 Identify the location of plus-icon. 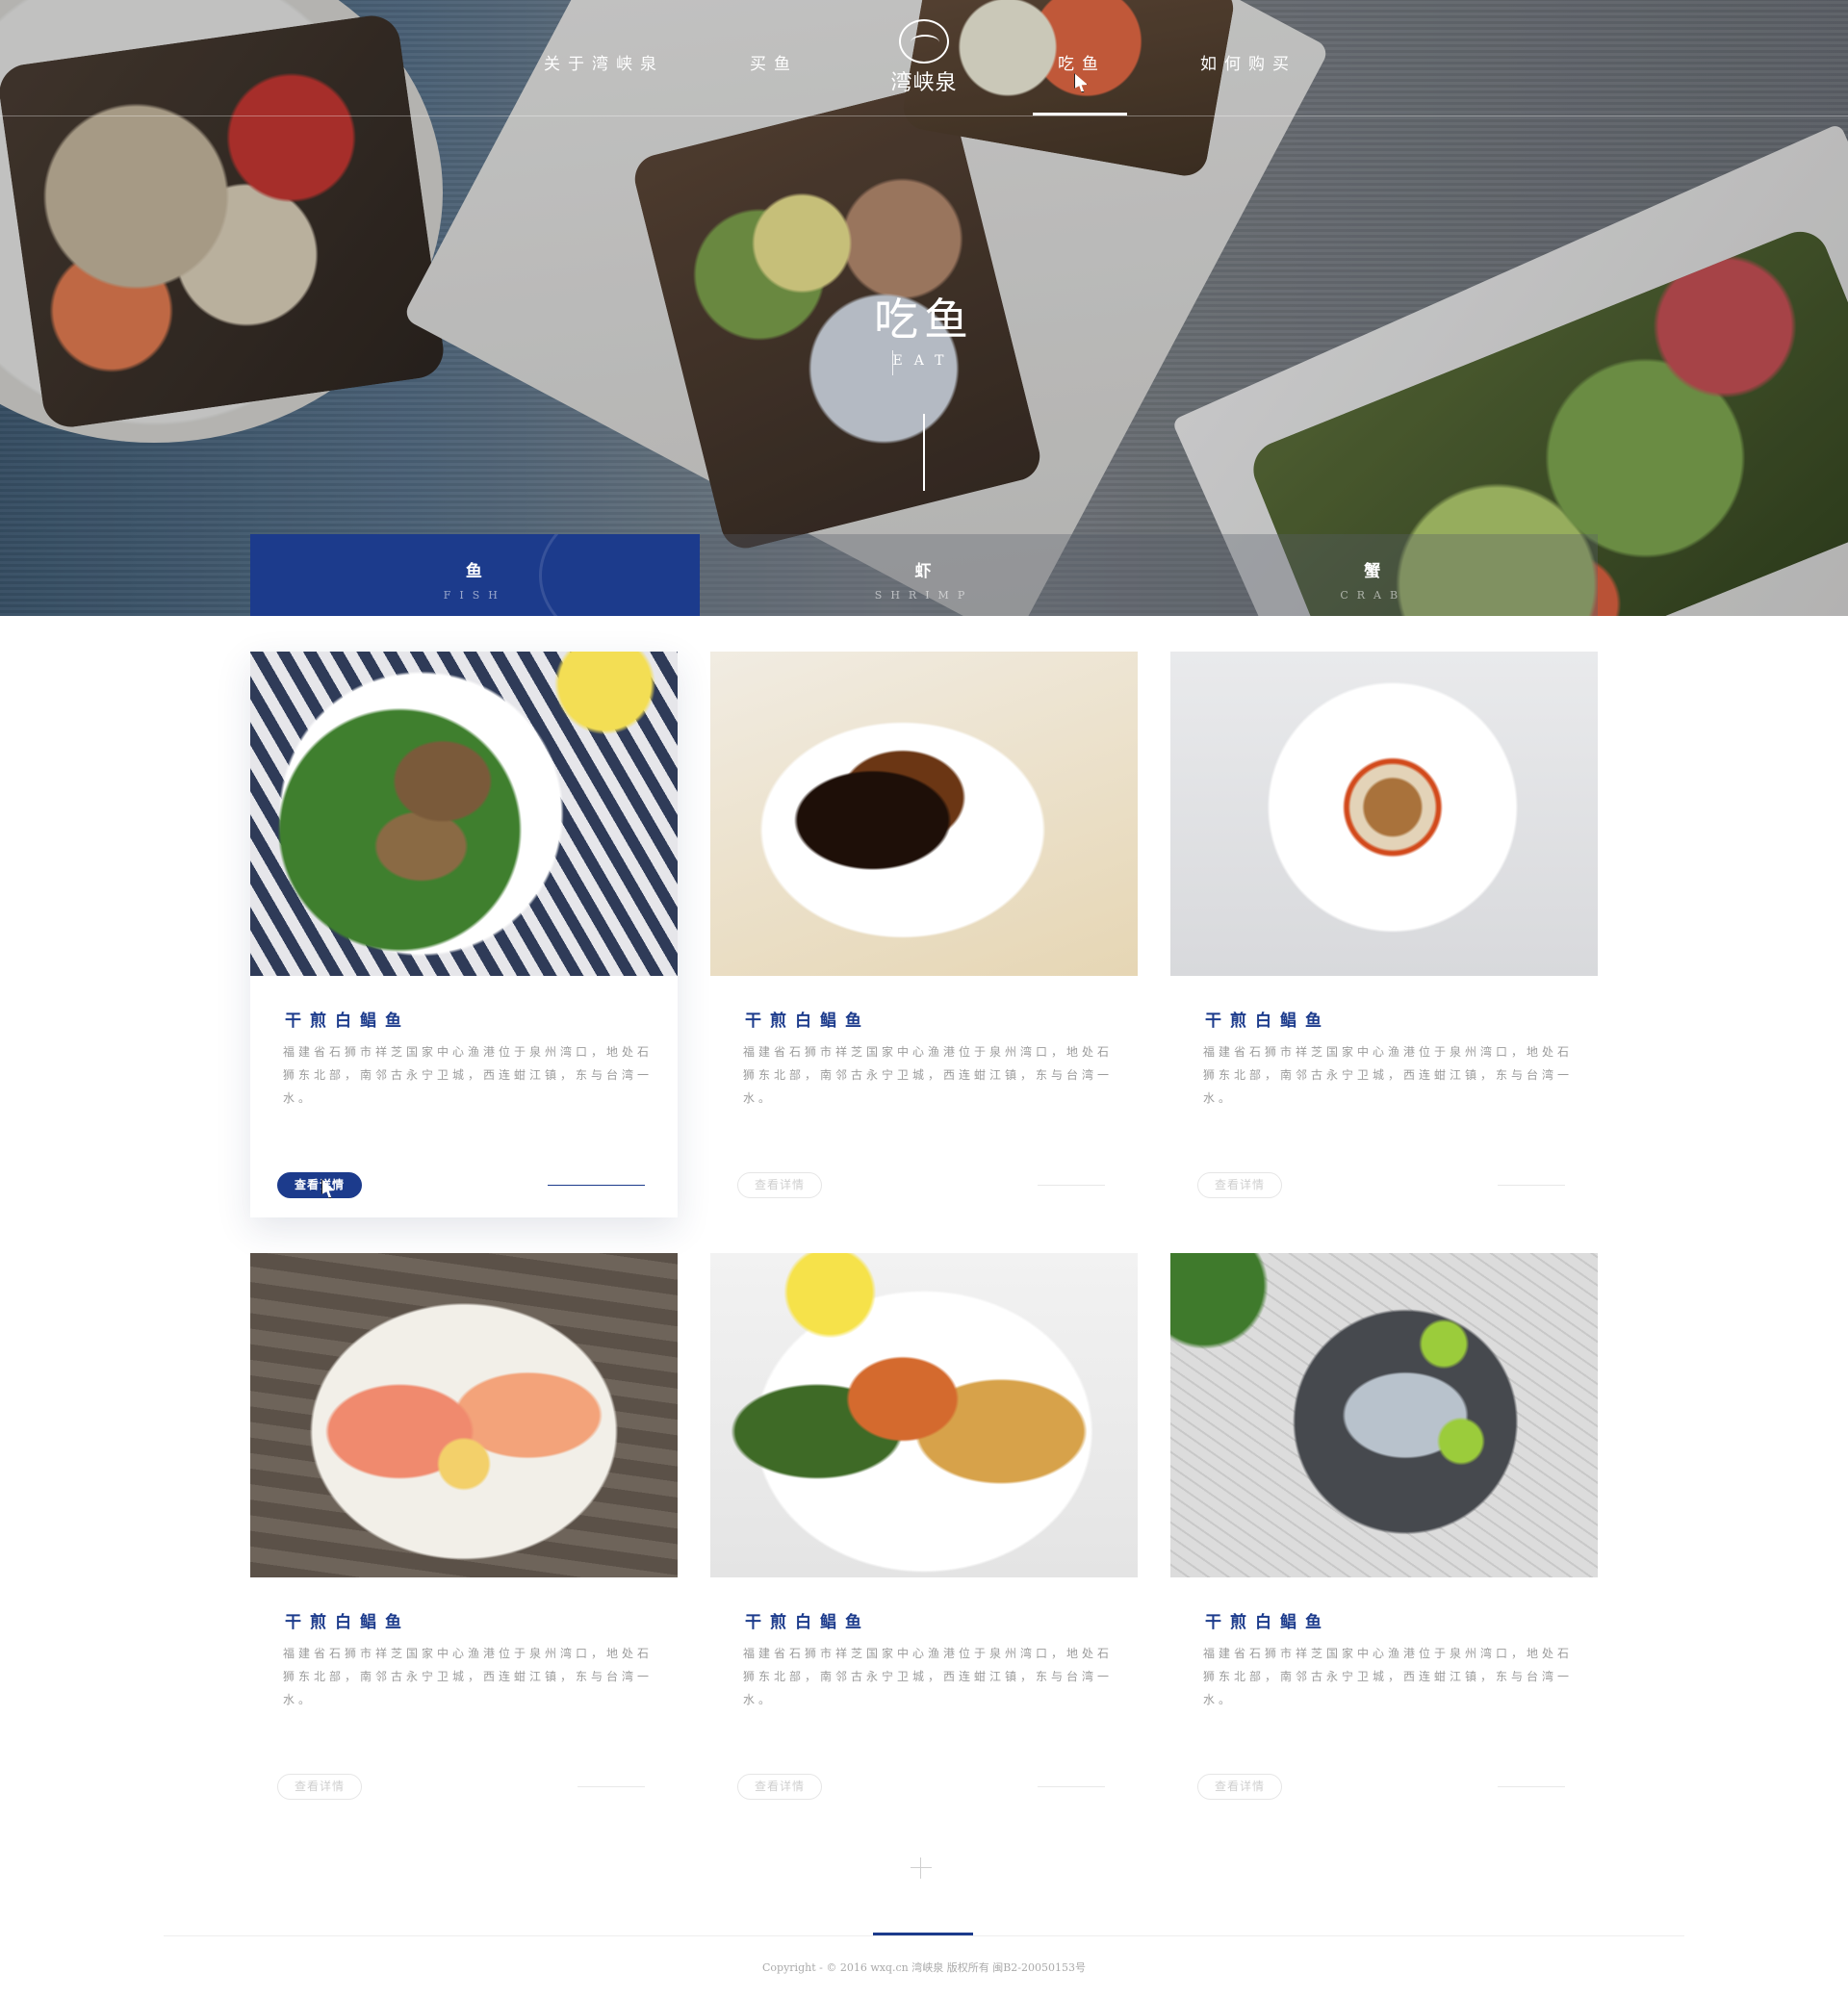
(921, 1868).